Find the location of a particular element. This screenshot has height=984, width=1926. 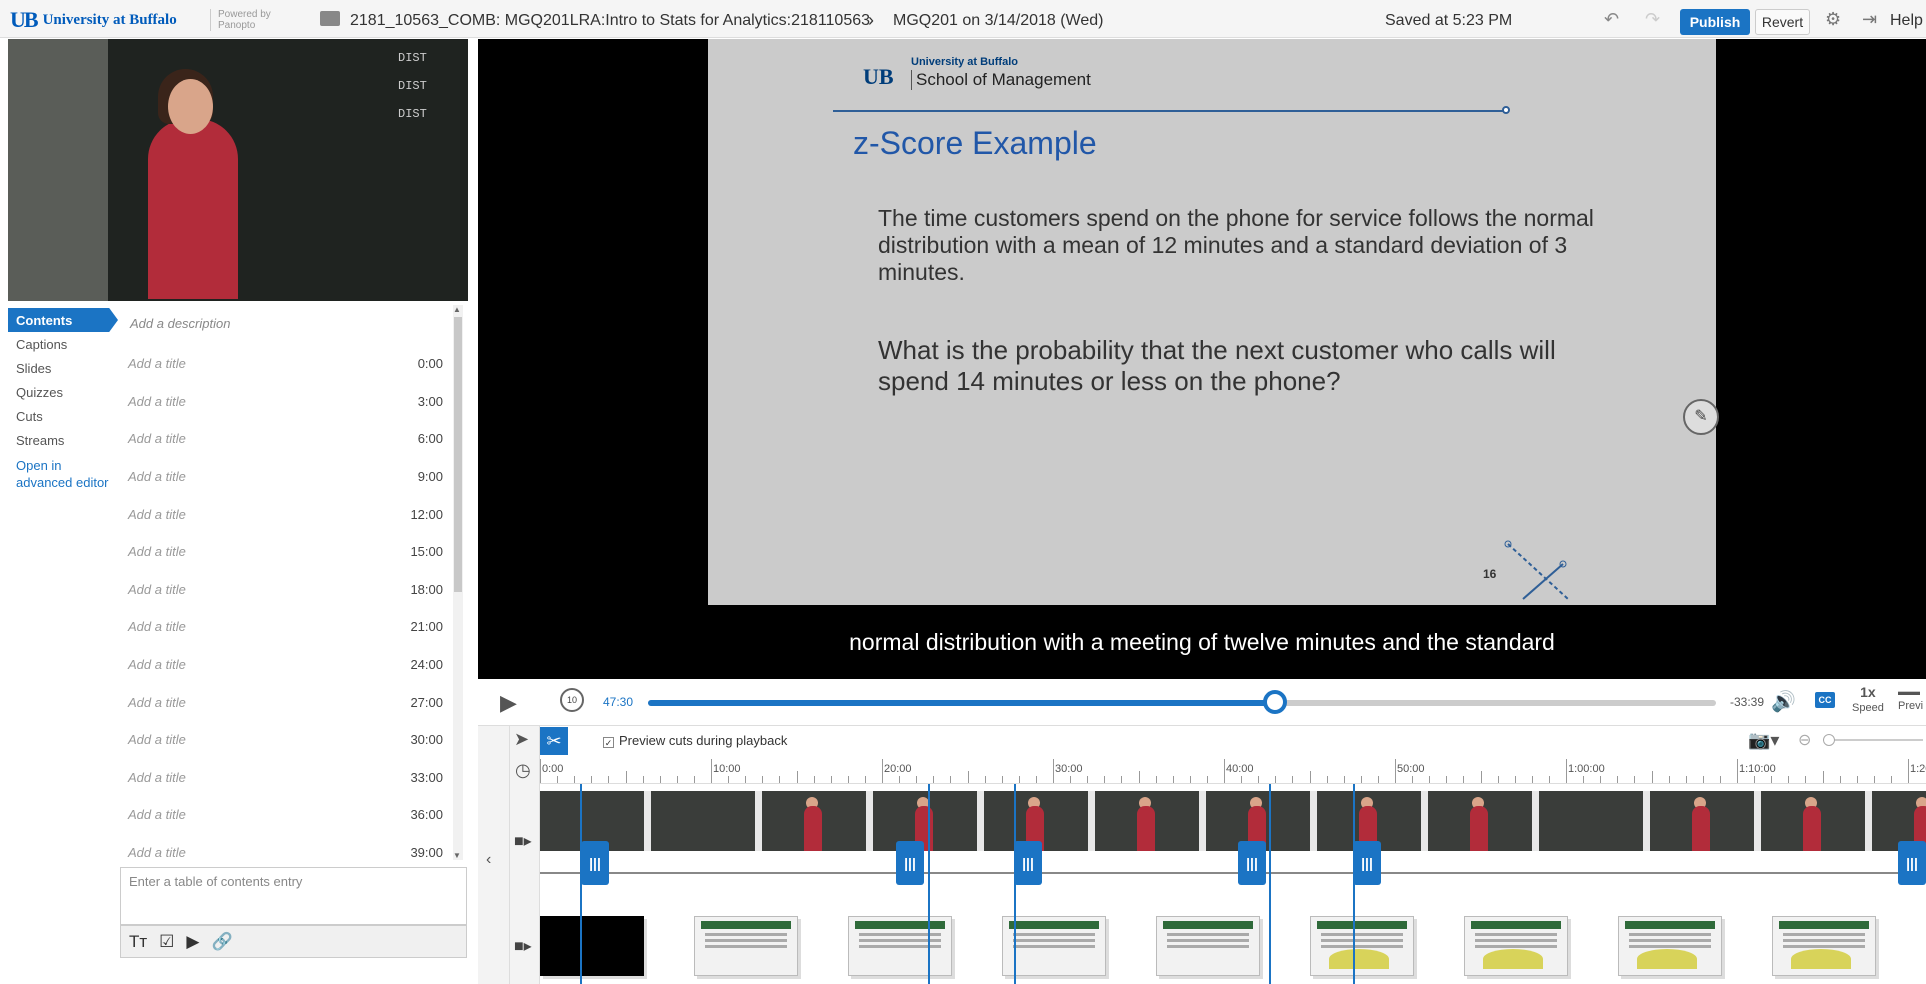

chevron-left-icon: ‹ is located at coordinates (488, 860).